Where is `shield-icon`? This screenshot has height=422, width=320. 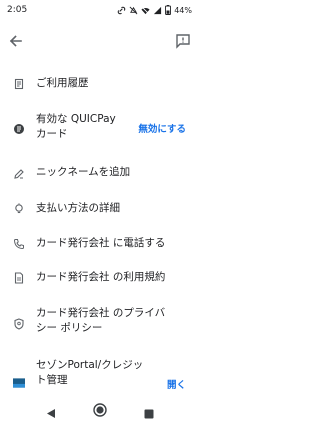
shield-icon is located at coordinates (19, 324).